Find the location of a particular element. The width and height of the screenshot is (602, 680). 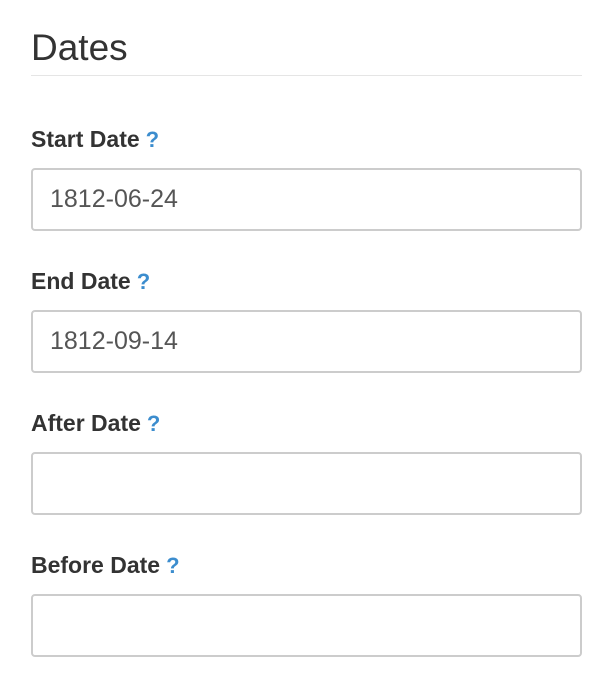

start-date-label: Start Date? is located at coordinates (306, 139).